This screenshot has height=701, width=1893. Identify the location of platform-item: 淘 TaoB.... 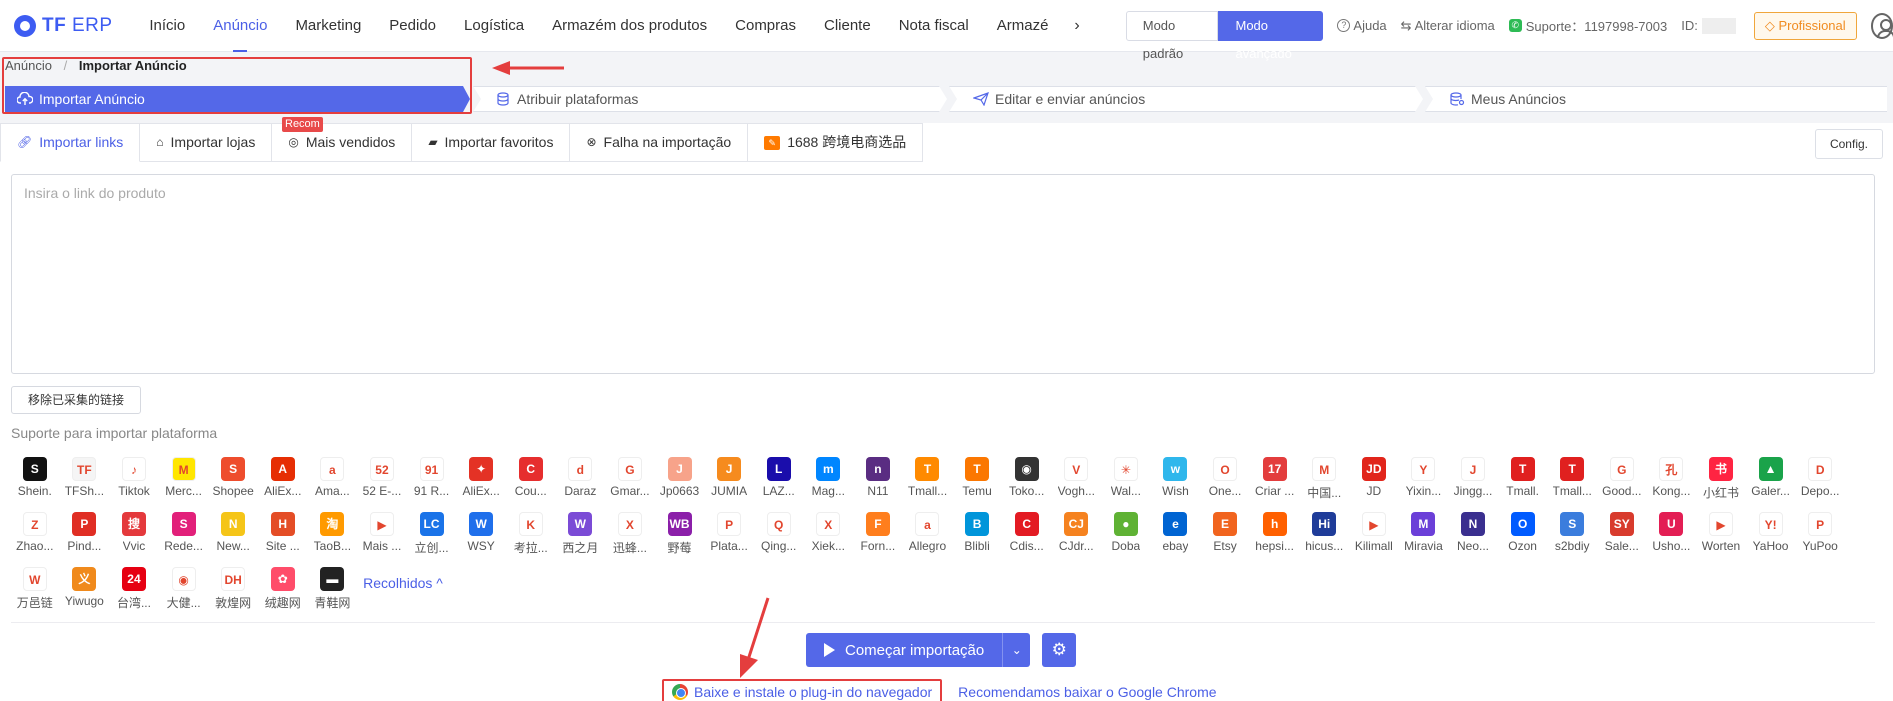
(333, 535).